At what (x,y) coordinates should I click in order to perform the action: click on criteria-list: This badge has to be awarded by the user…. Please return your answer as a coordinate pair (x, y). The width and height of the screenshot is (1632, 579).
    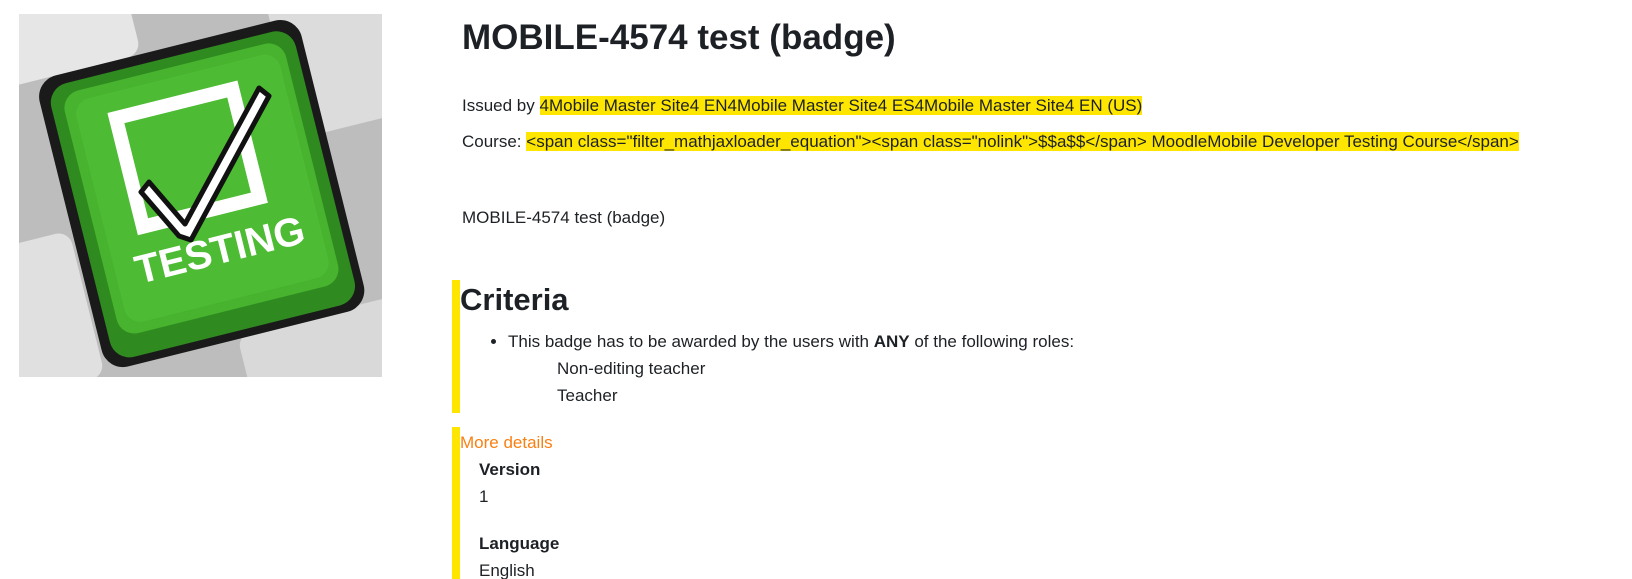
    Looking at the image, I should click on (767, 368).